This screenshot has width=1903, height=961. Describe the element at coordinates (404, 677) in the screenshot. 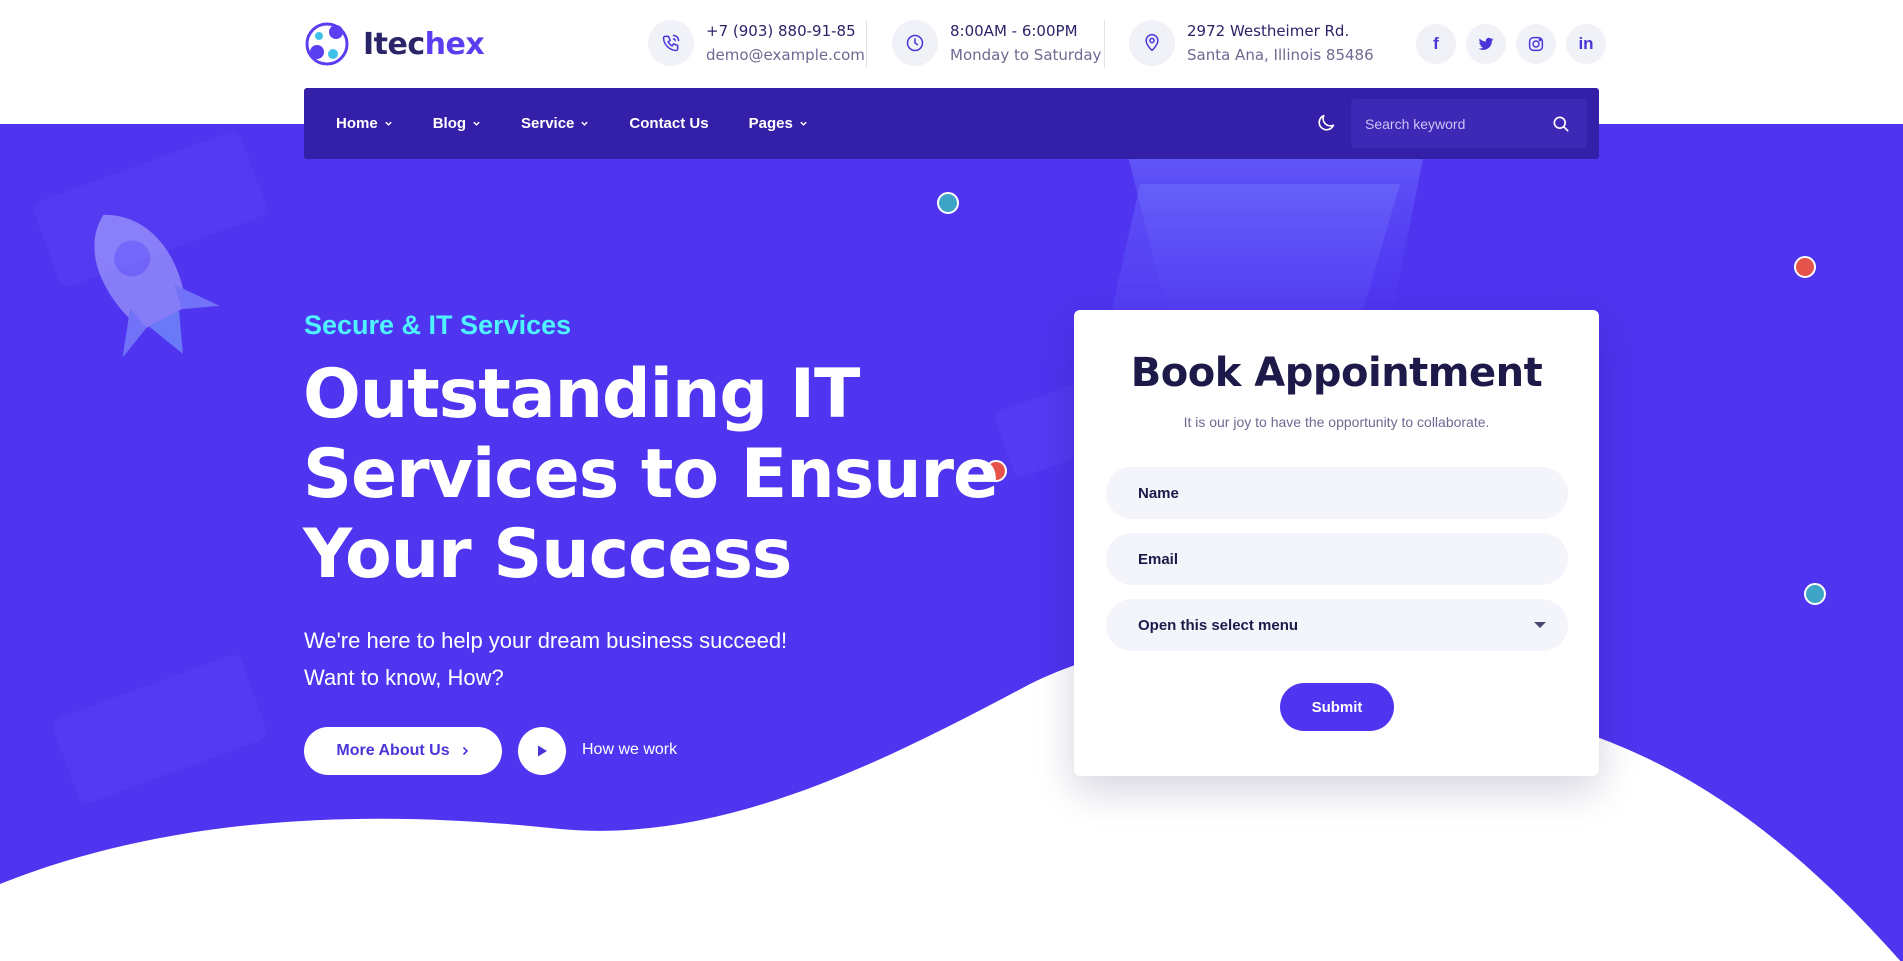

I see `subline-line: Want to know, How?` at that location.